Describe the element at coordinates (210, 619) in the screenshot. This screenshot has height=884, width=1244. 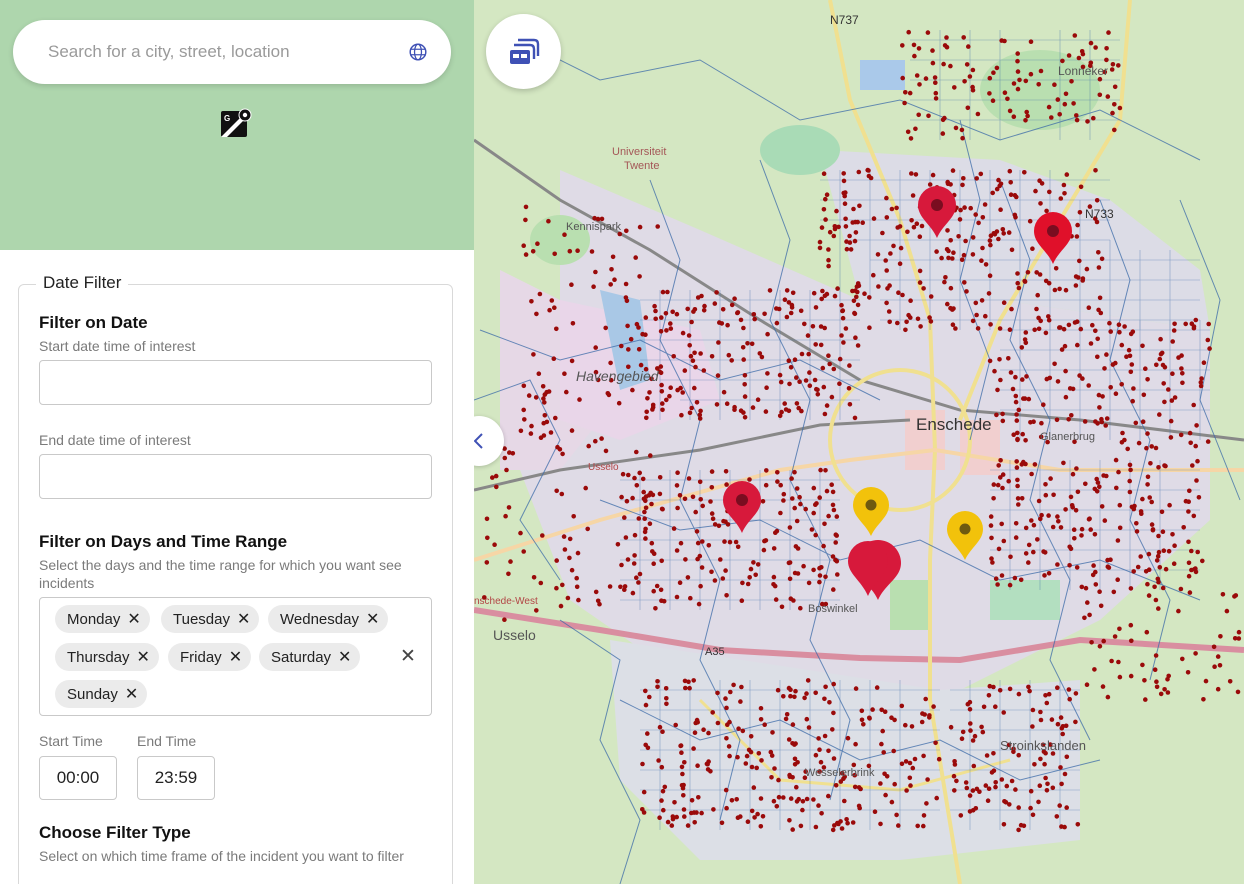
I see `day-chip-tuesday: Tuesday ✕` at that location.